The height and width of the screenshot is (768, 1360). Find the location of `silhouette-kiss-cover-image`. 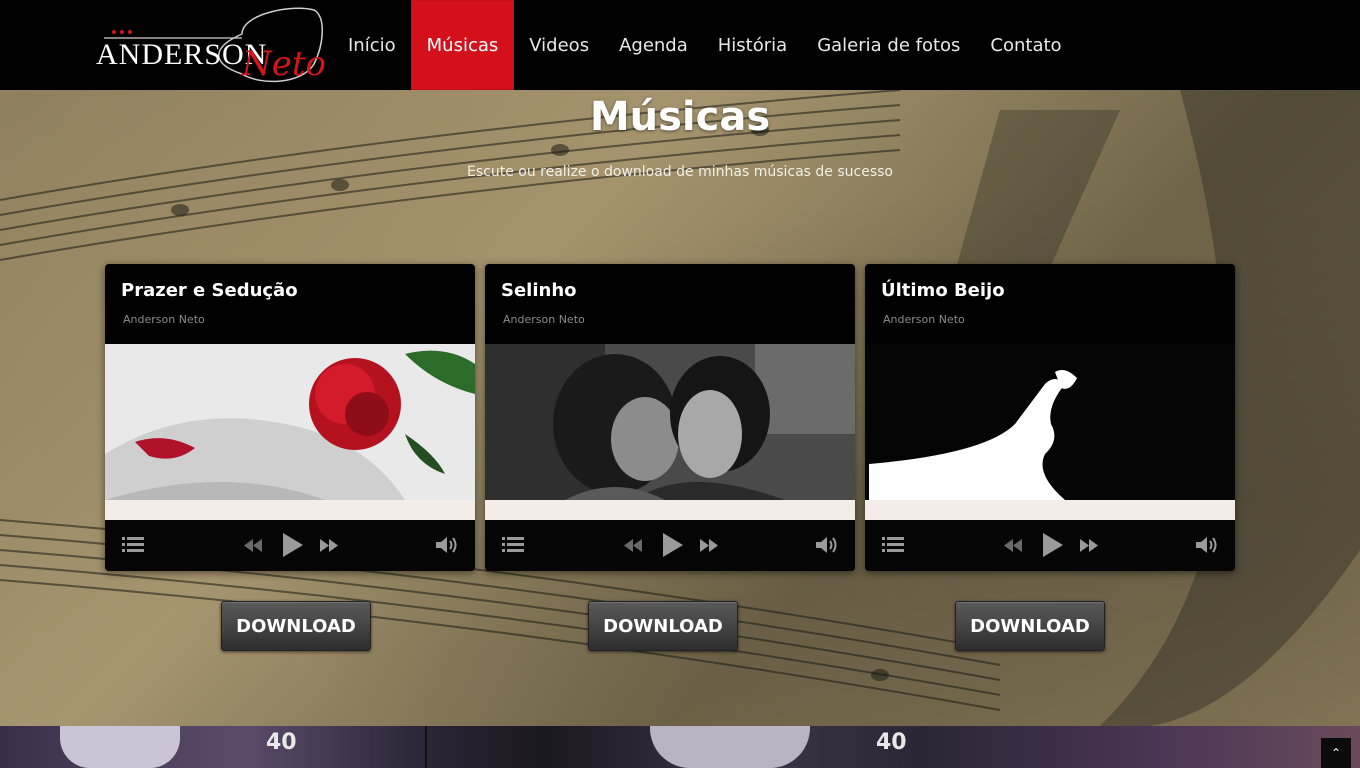

silhouette-kiss-cover-image is located at coordinates (1050, 422).